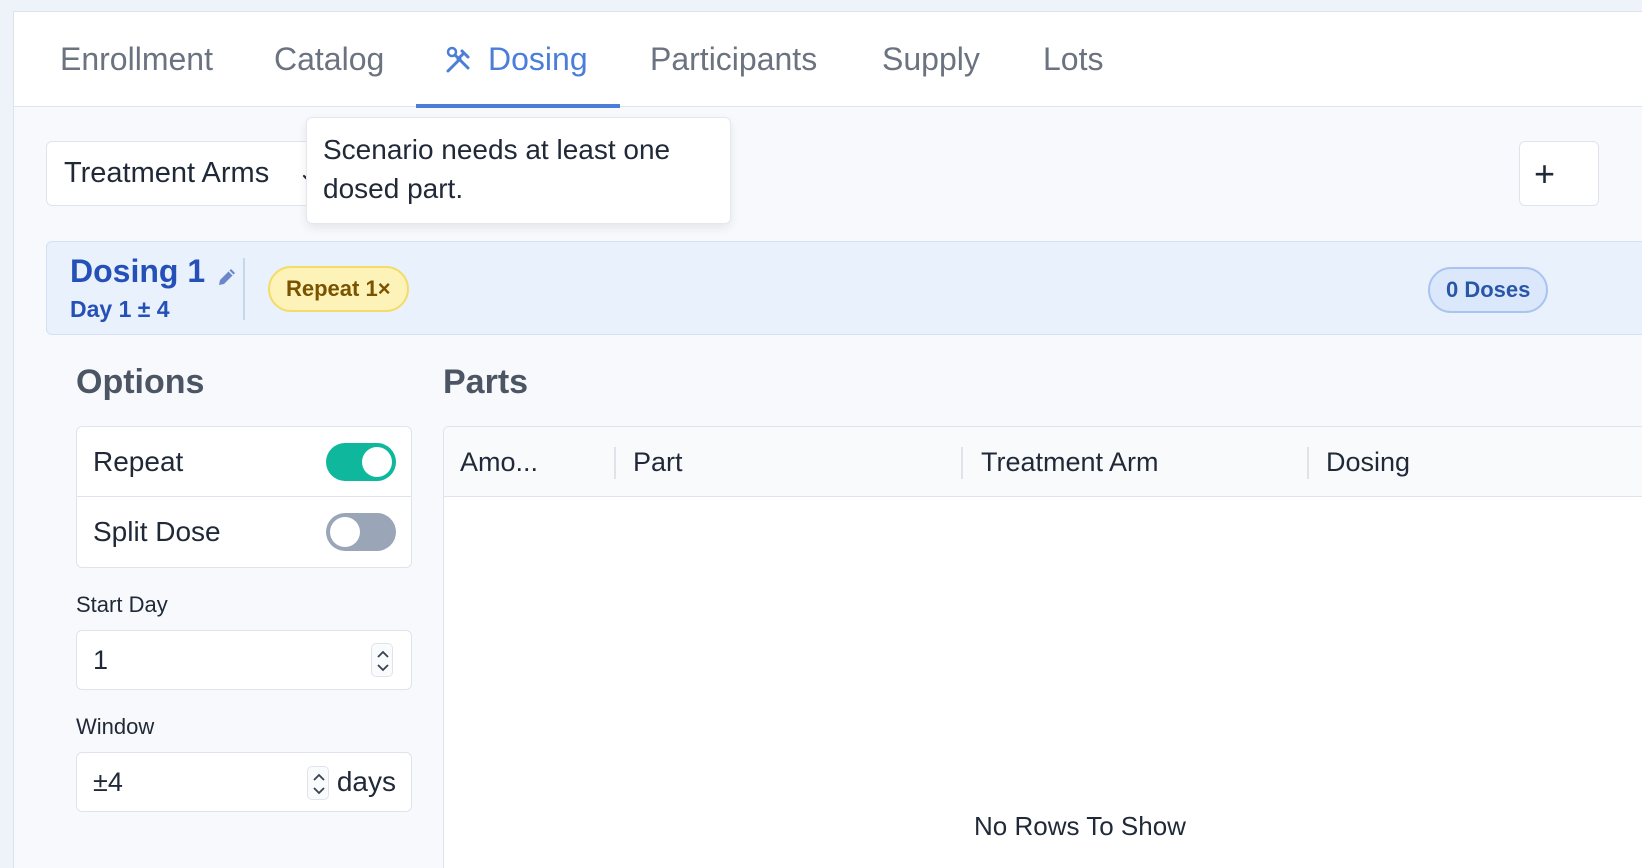  I want to click on column-header-treatment-arm: Treatment Arm, so click(1070, 462).